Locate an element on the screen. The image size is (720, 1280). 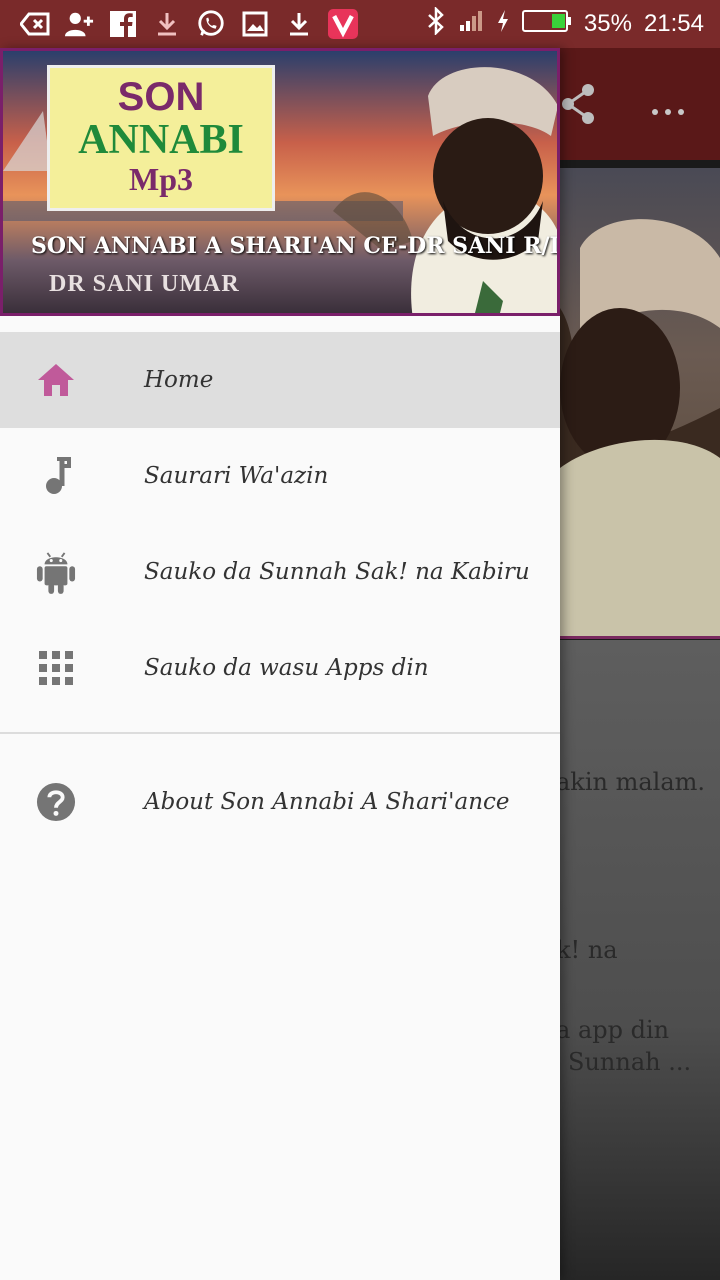
menu-item-label: Home is located at coordinates (179, 380).